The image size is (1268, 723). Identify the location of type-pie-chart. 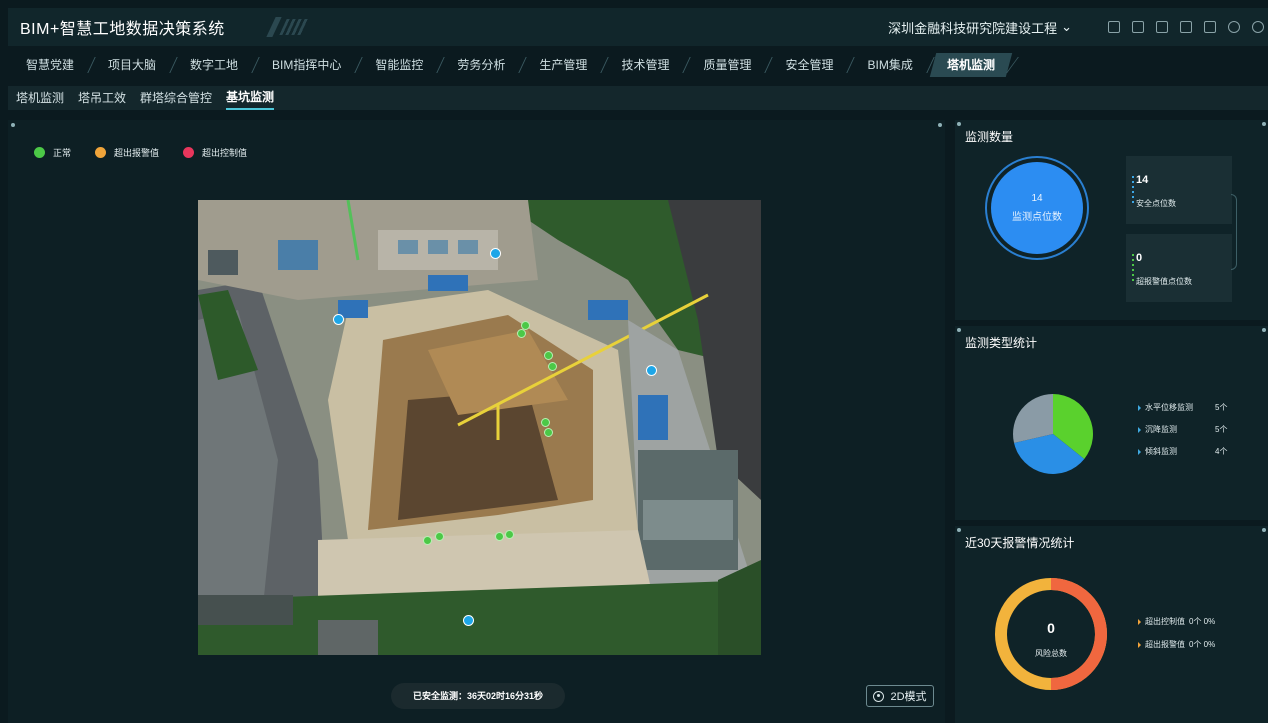
(1053, 434).